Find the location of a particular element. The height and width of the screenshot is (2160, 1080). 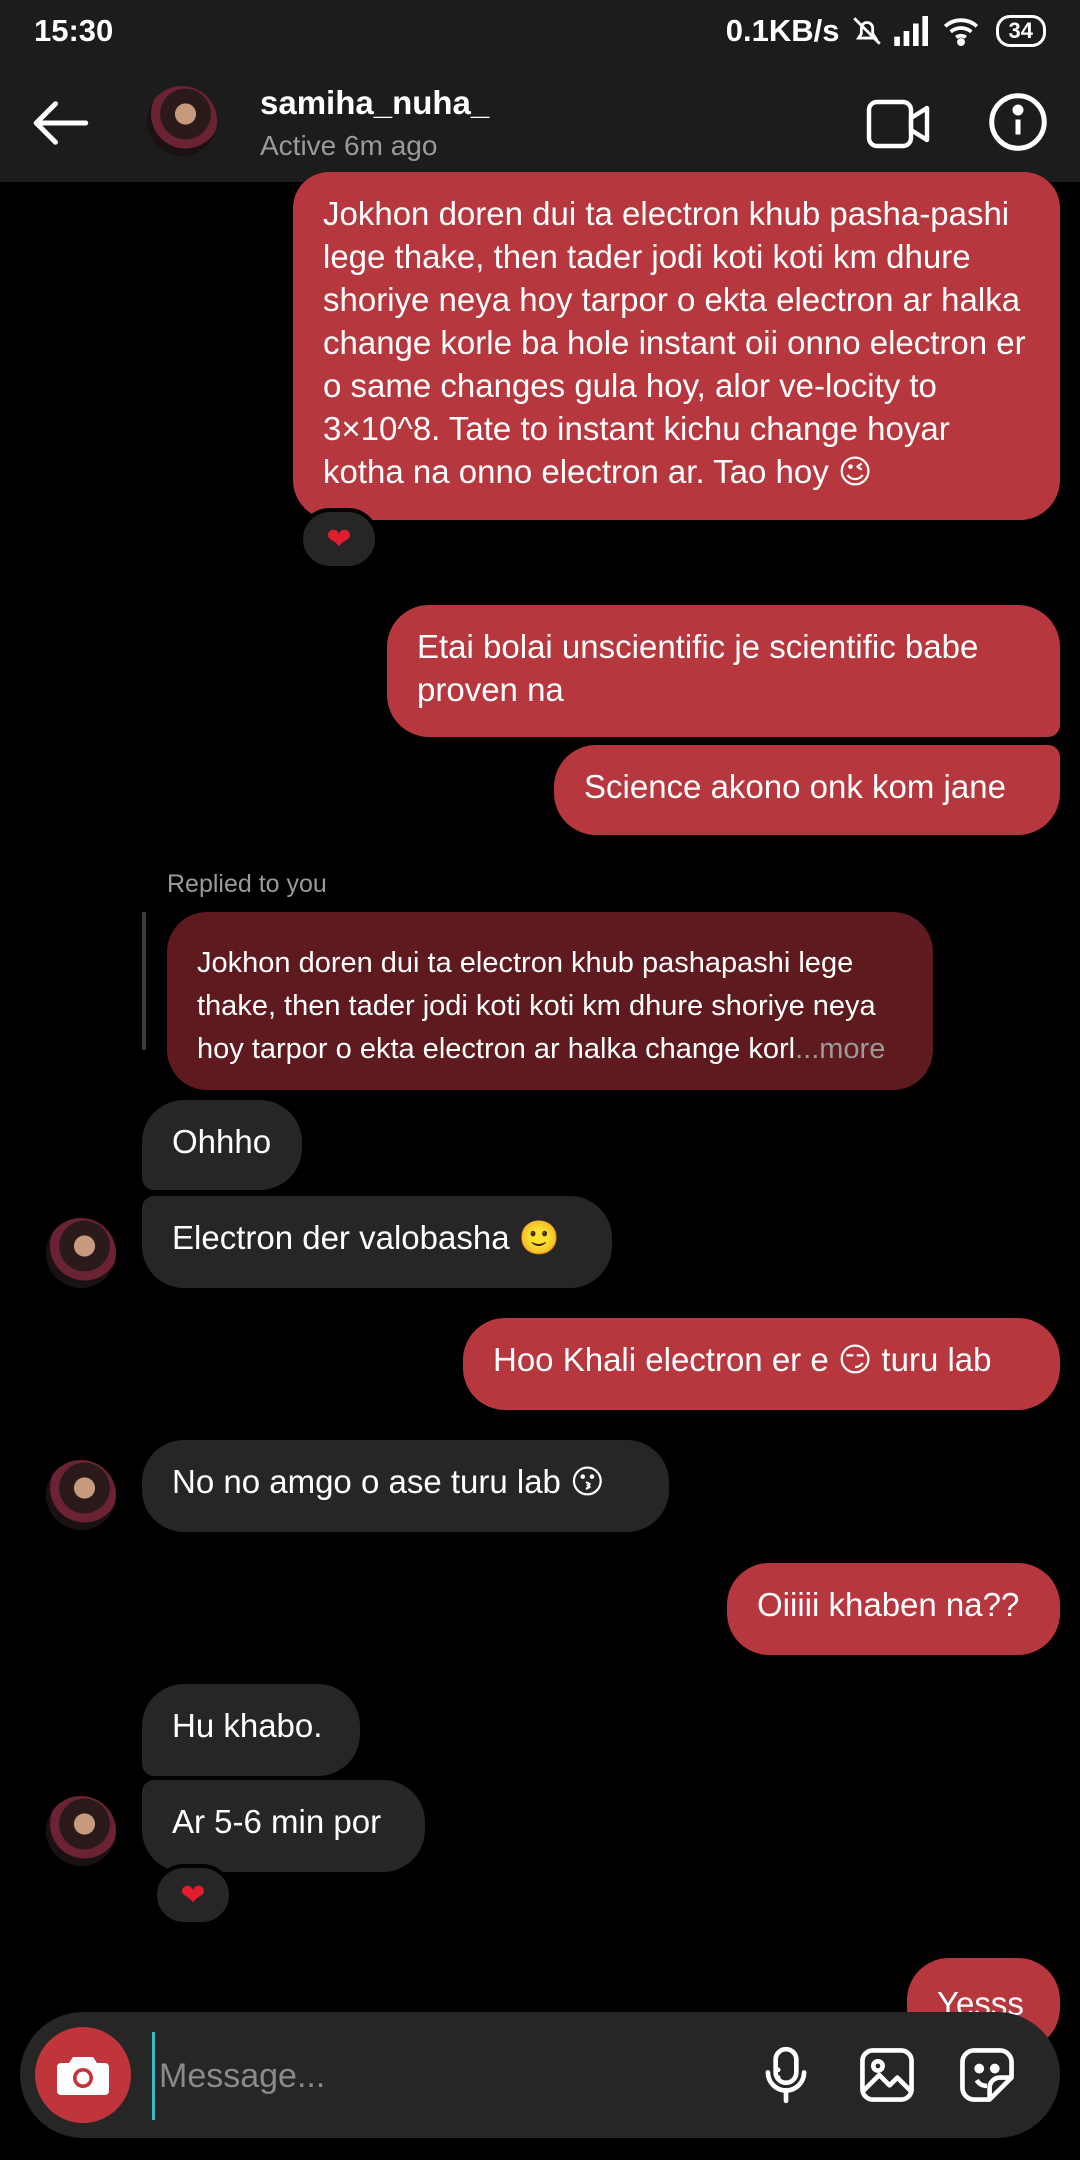

sticker-icon is located at coordinates (987, 2075).